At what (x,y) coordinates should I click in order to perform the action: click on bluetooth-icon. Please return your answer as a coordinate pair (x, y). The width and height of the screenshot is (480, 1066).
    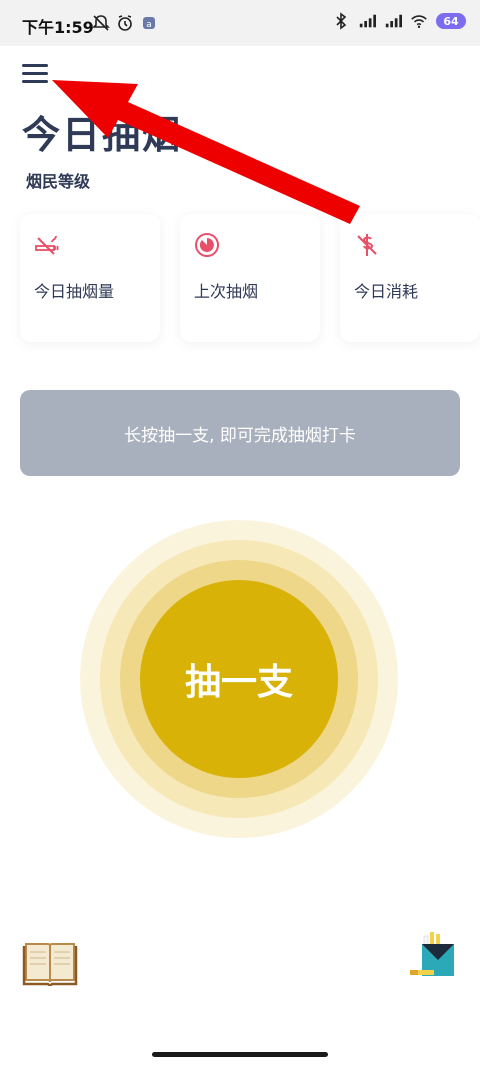
    Looking at the image, I should click on (341, 21).